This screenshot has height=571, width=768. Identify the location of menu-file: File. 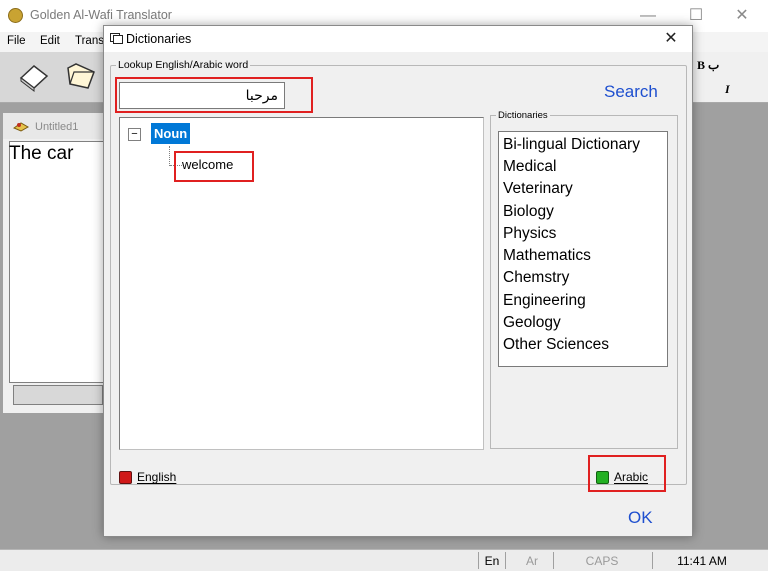
(16, 41).